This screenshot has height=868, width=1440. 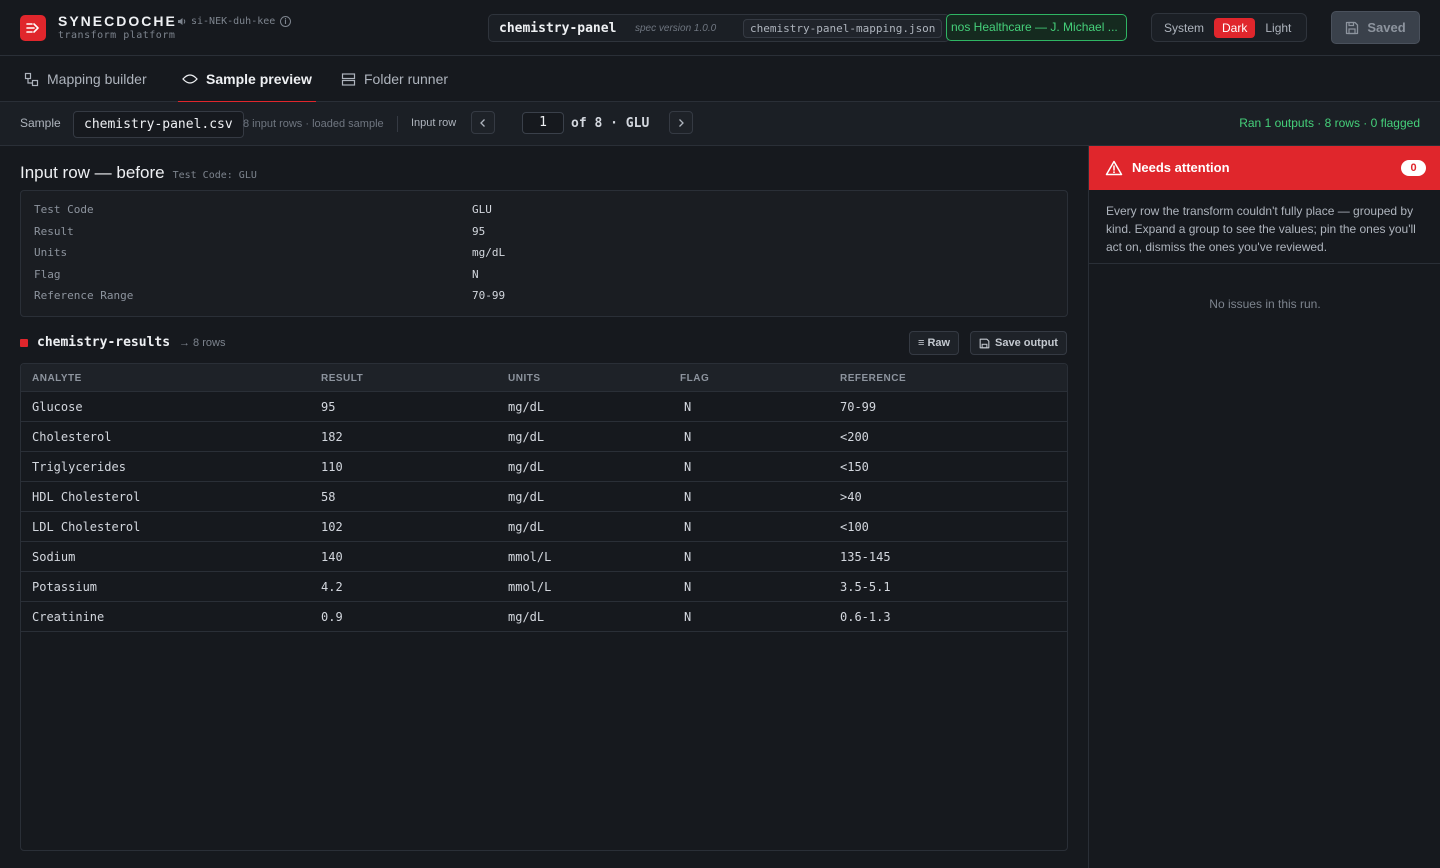 What do you see at coordinates (79, 467) in the screenshot?
I see `analyte-cell: Triglycerides` at bounding box center [79, 467].